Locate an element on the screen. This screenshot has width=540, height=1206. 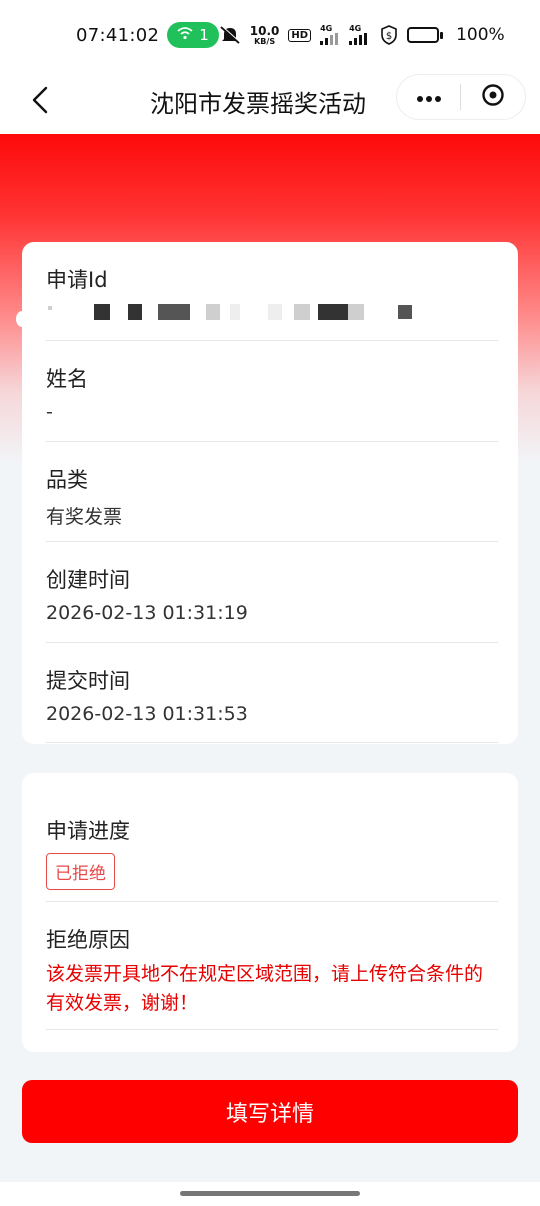
signal-4g-icon-1: 4G is located at coordinates (330, 35).